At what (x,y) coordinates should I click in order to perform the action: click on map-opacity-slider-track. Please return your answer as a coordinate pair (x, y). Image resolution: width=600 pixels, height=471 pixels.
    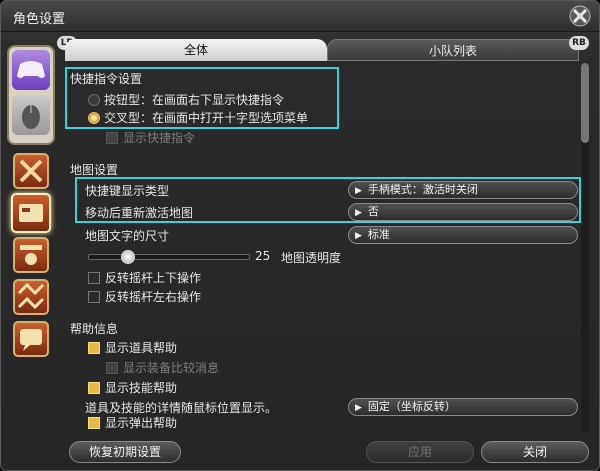
    Looking at the image, I should click on (169, 257).